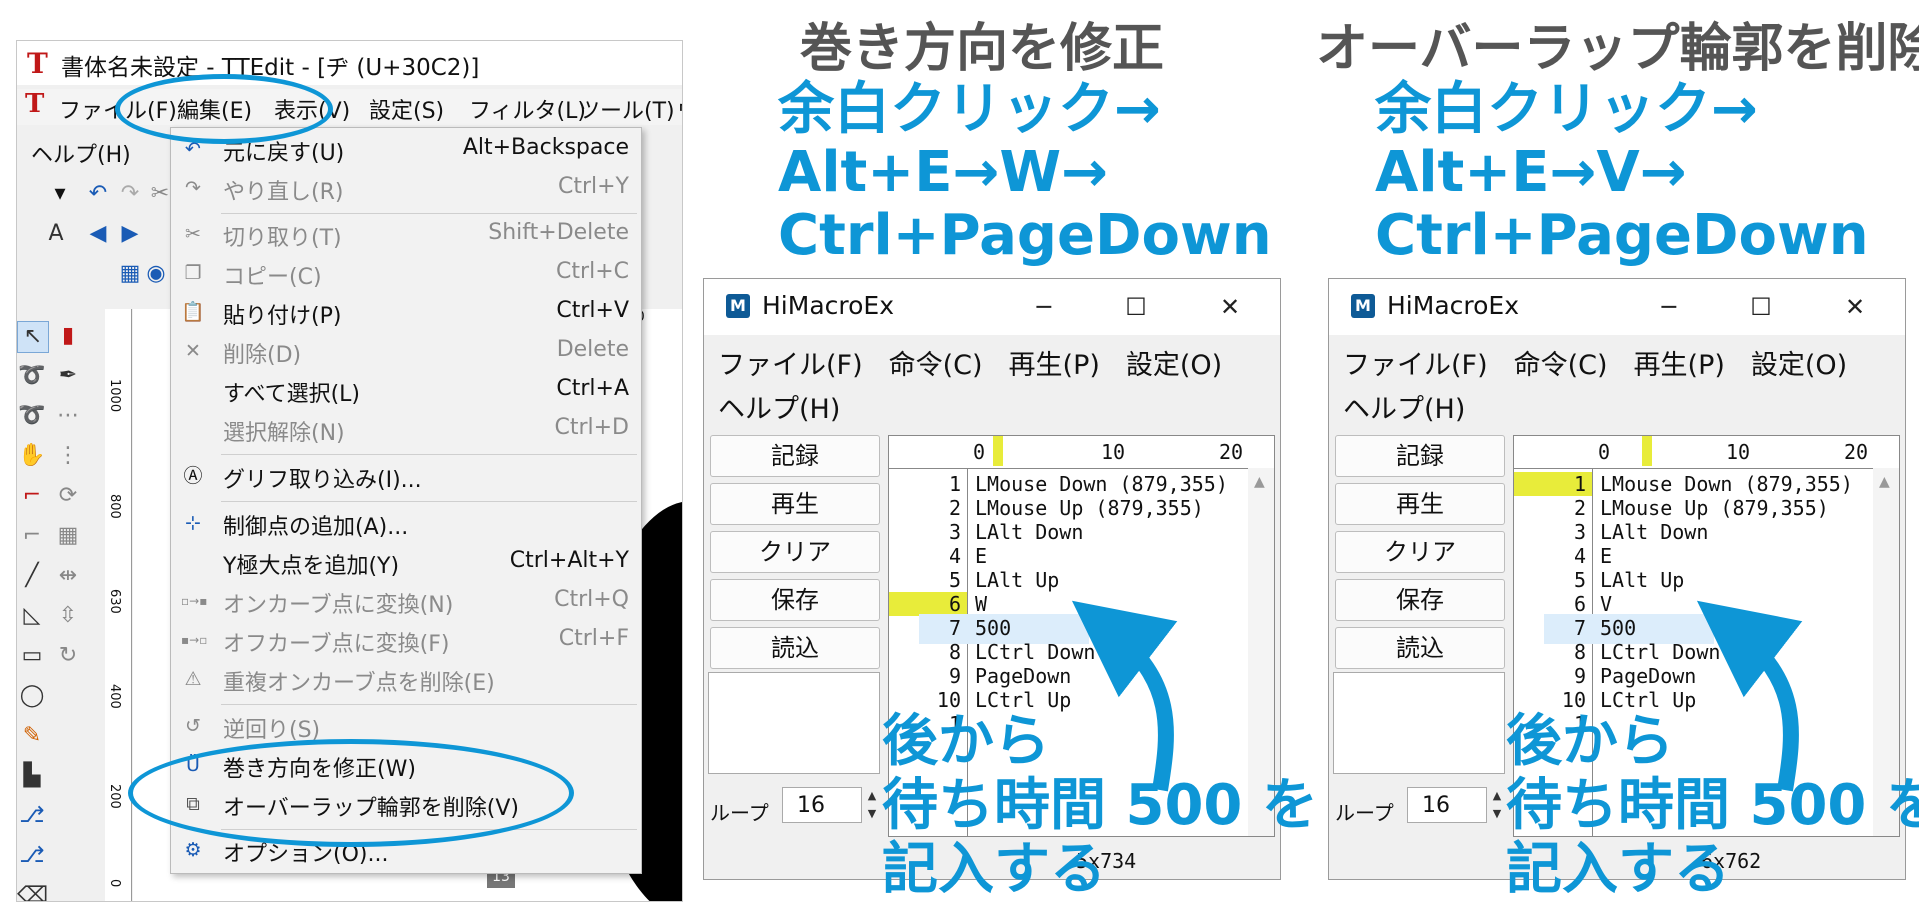 This screenshot has width=1919, height=910. I want to click on note-insert-wait-1: 後から 待ち時間 500 を 記入する, so click(1100, 806).